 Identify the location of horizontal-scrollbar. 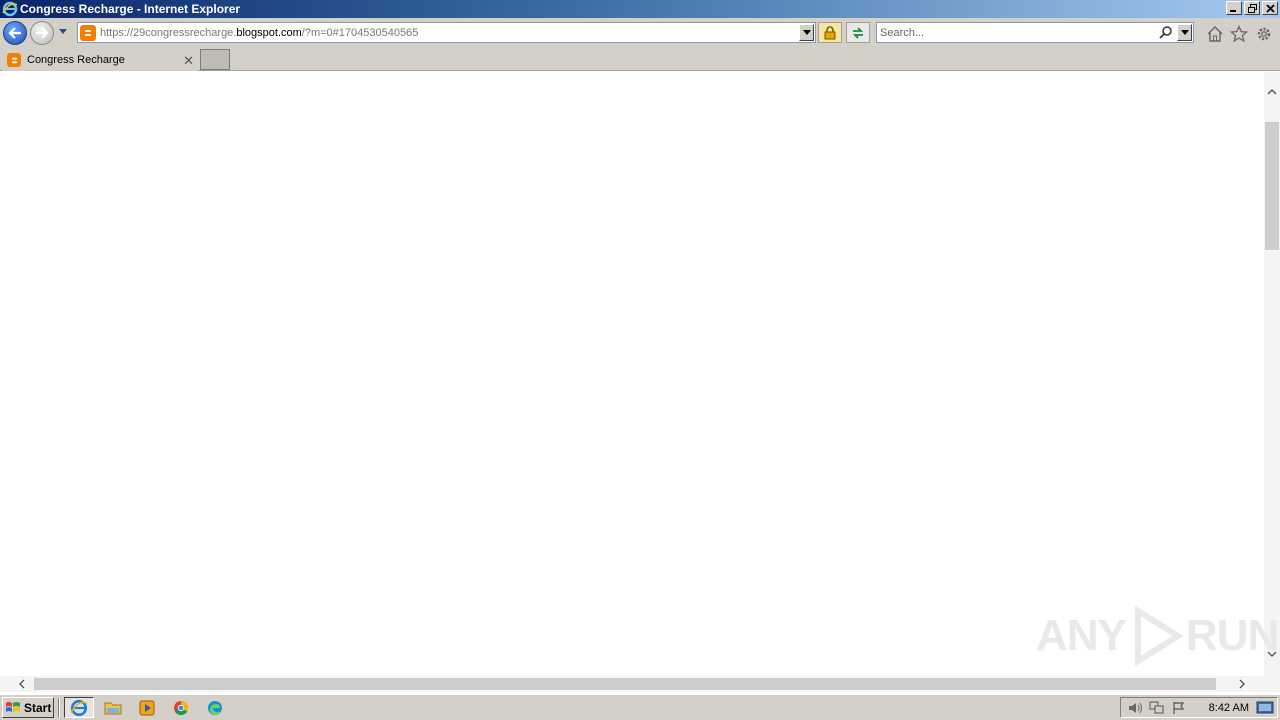
(632, 684).